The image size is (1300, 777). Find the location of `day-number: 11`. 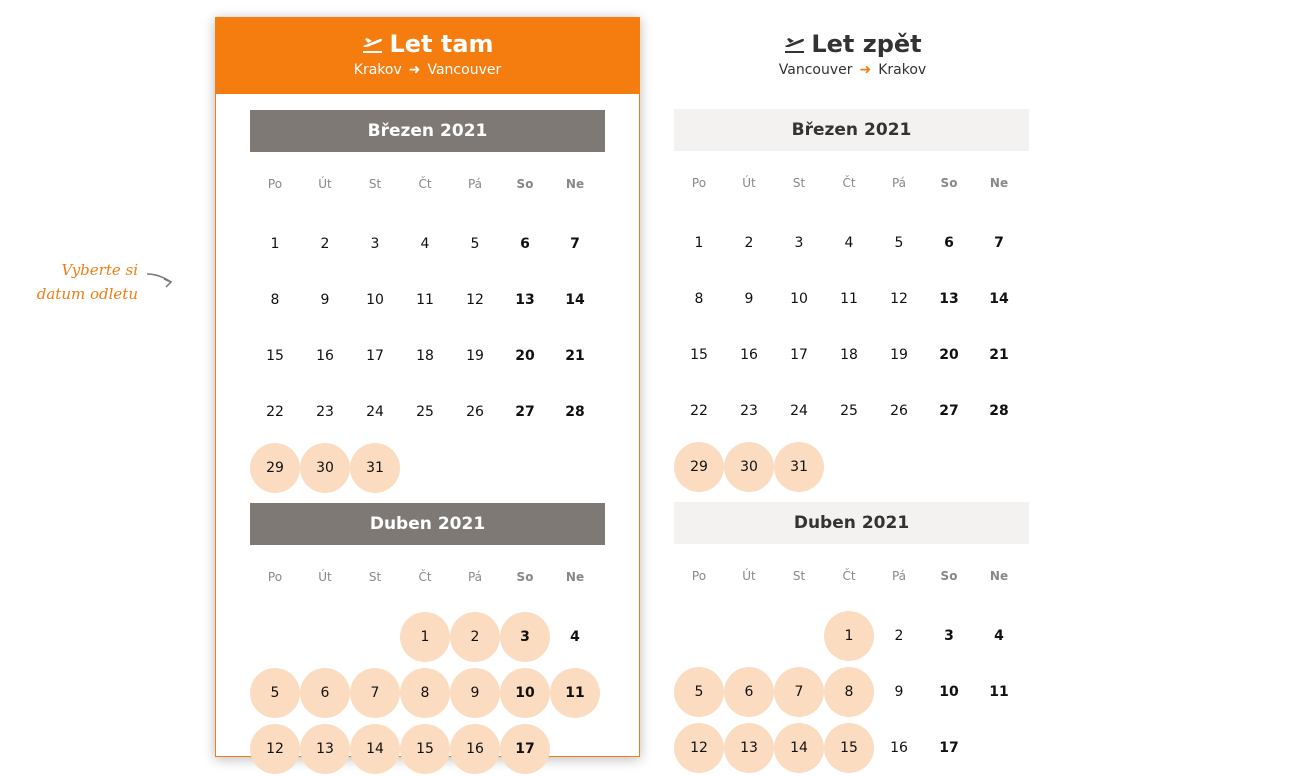

day-number: 11 is located at coordinates (849, 299).